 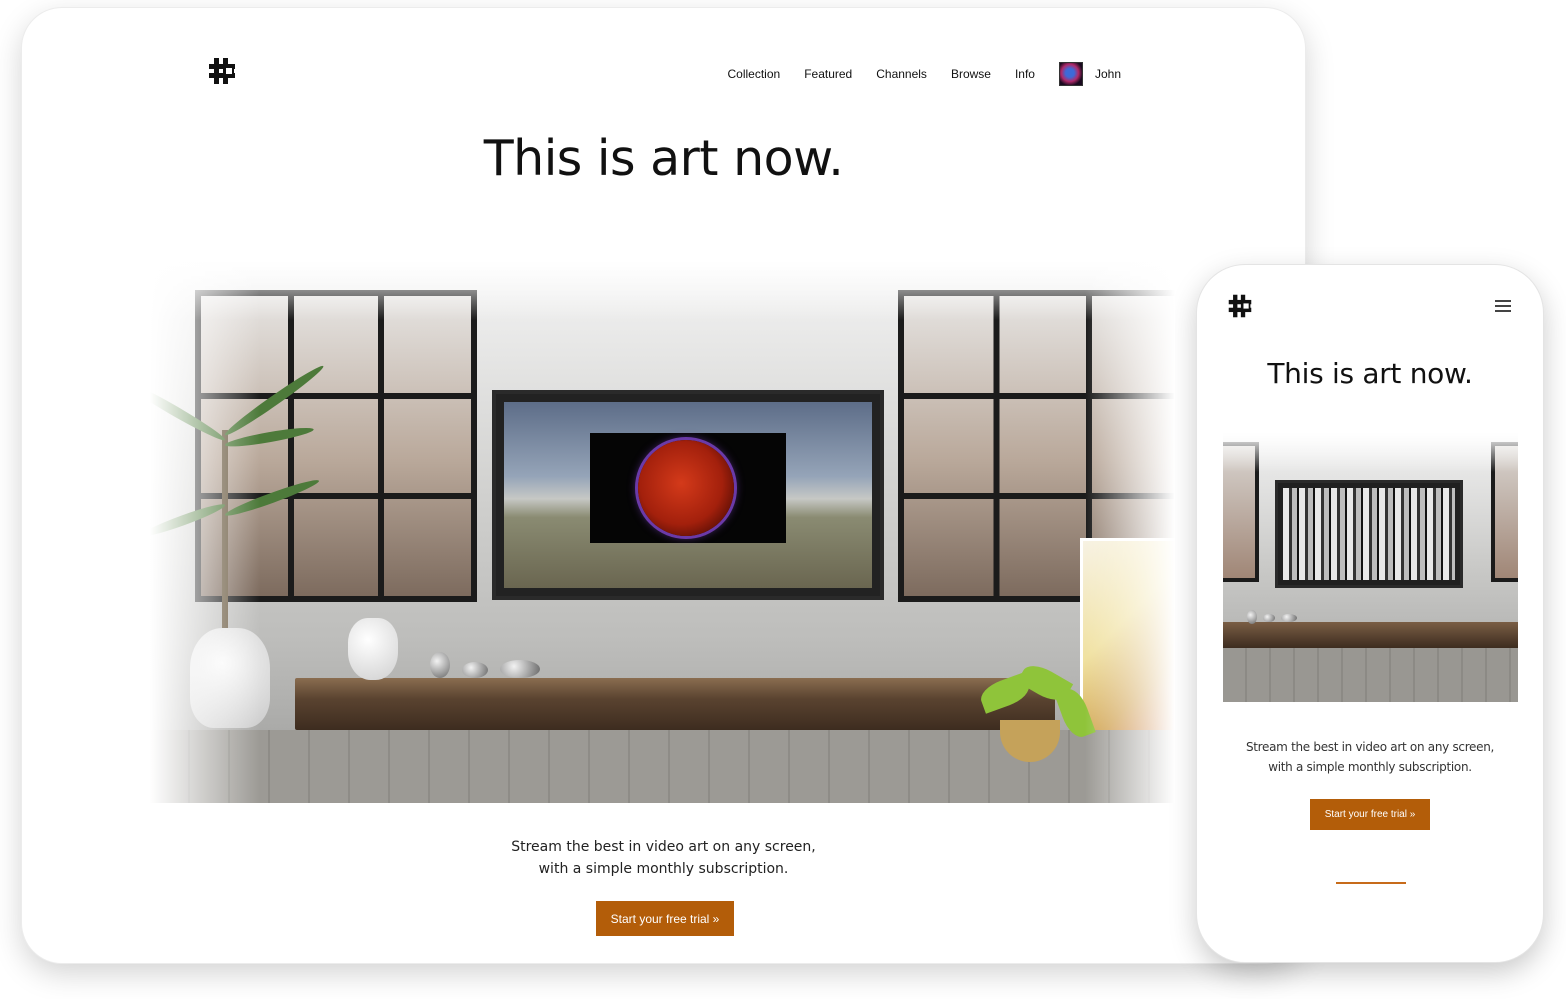 I want to click on mobile-tv-artwork, so click(x=1369, y=534).